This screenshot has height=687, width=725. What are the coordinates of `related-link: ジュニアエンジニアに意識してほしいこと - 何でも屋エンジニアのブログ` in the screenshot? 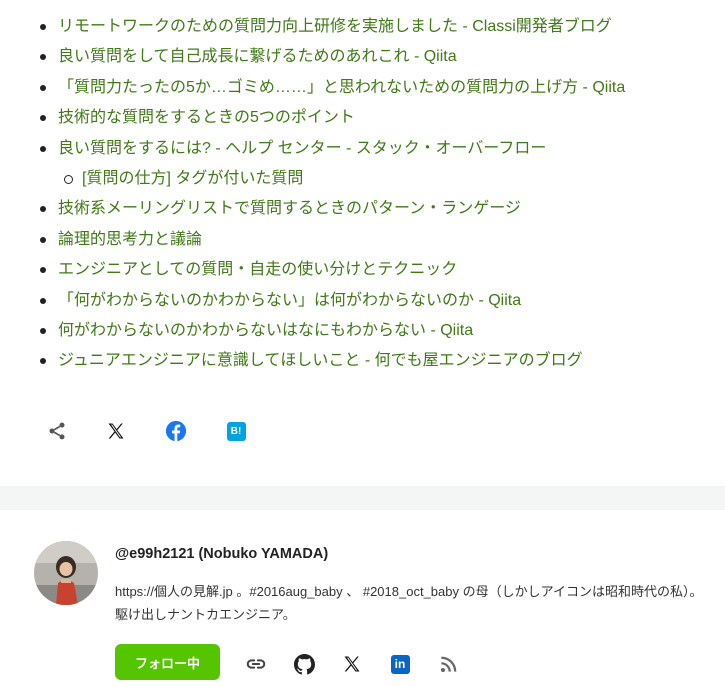 It's located at (320, 360).